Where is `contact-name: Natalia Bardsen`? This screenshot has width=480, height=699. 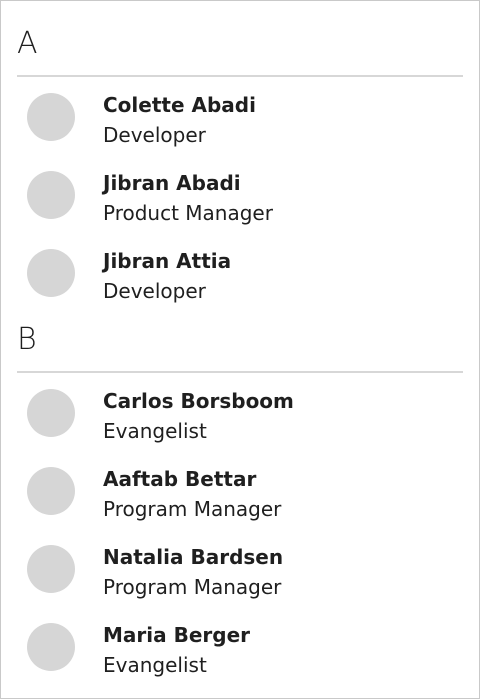 contact-name: Natalia Bardsen is located at coordinates (193, 557).